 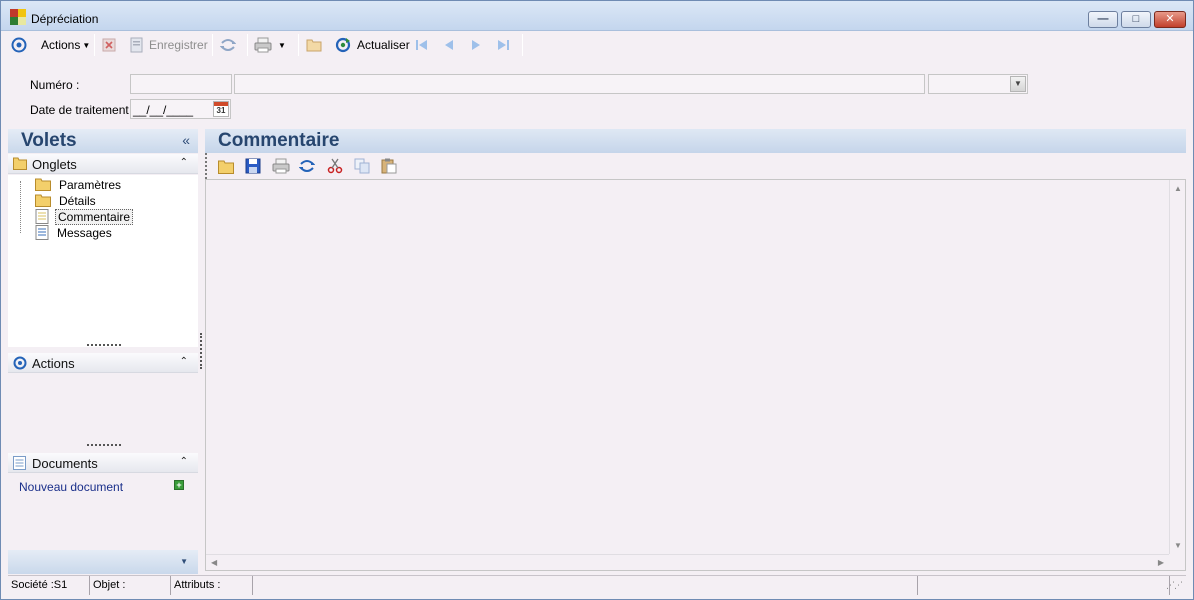 I want to click on date-input: __/__/____ 31, so click(x=180, y=109).